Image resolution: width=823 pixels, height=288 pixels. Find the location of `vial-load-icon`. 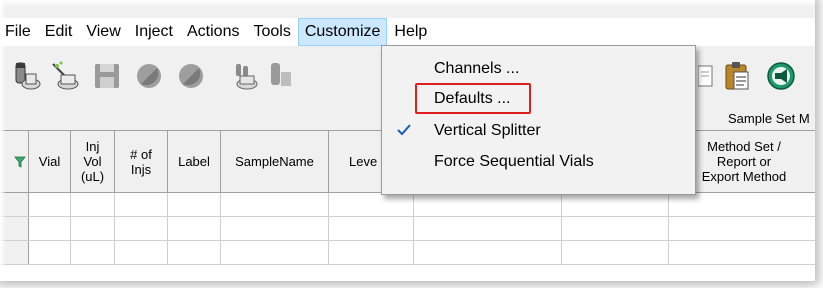

vial-load-icon is located at coordinates (28, 76).